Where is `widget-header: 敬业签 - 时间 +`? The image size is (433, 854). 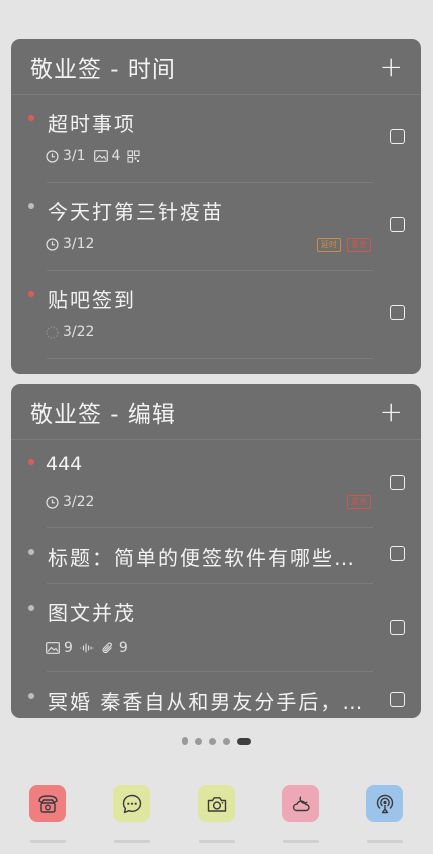 widget-header: 敬业签 - 时间 + is located at coordinates (216, 67).